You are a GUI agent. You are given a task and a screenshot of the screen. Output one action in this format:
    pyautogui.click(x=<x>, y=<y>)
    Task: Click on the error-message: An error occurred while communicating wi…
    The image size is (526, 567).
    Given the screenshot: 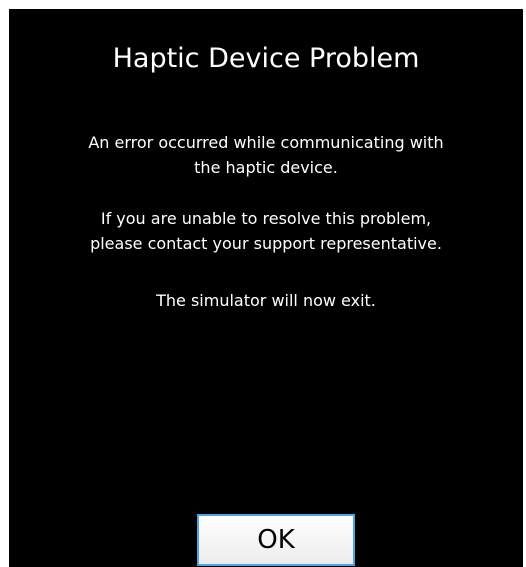 What is the action you would take?
    pyautogui.click(x=266, y=155)
    